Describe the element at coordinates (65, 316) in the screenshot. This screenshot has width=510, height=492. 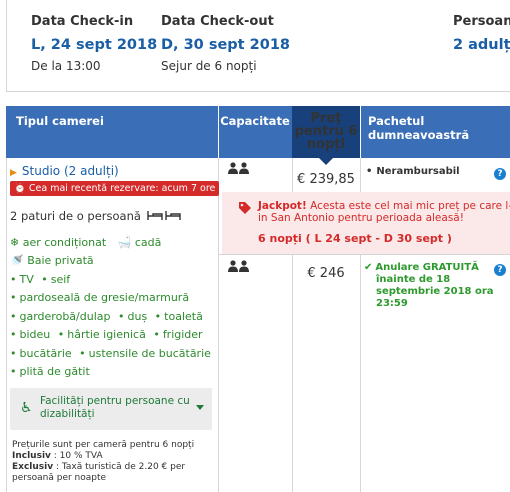
I see `amenity-label: garderobă/dulap` at that location.